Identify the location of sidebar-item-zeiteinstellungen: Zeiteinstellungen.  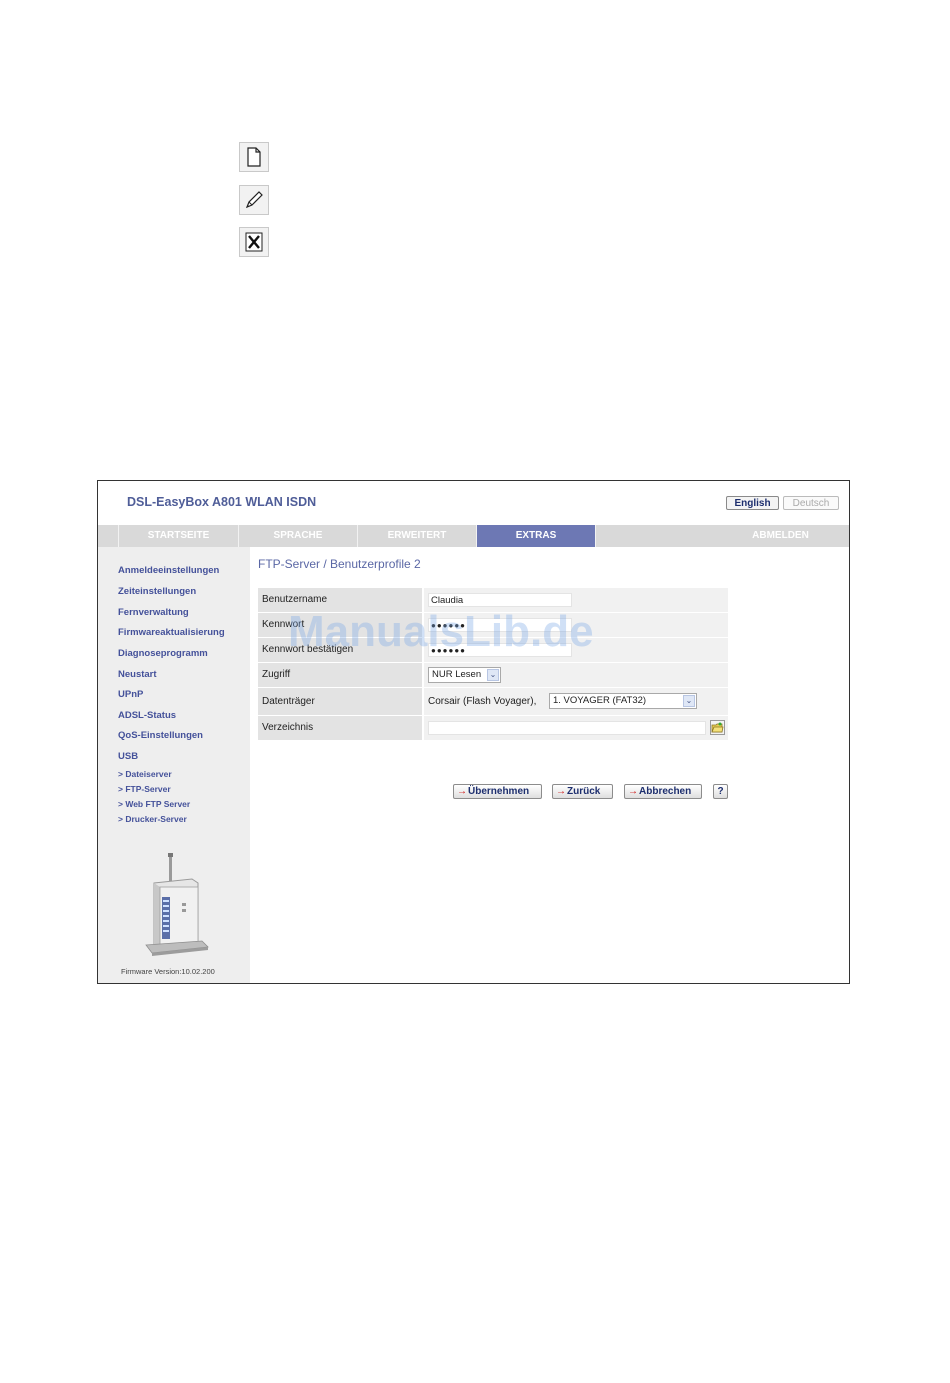
(157, 591).